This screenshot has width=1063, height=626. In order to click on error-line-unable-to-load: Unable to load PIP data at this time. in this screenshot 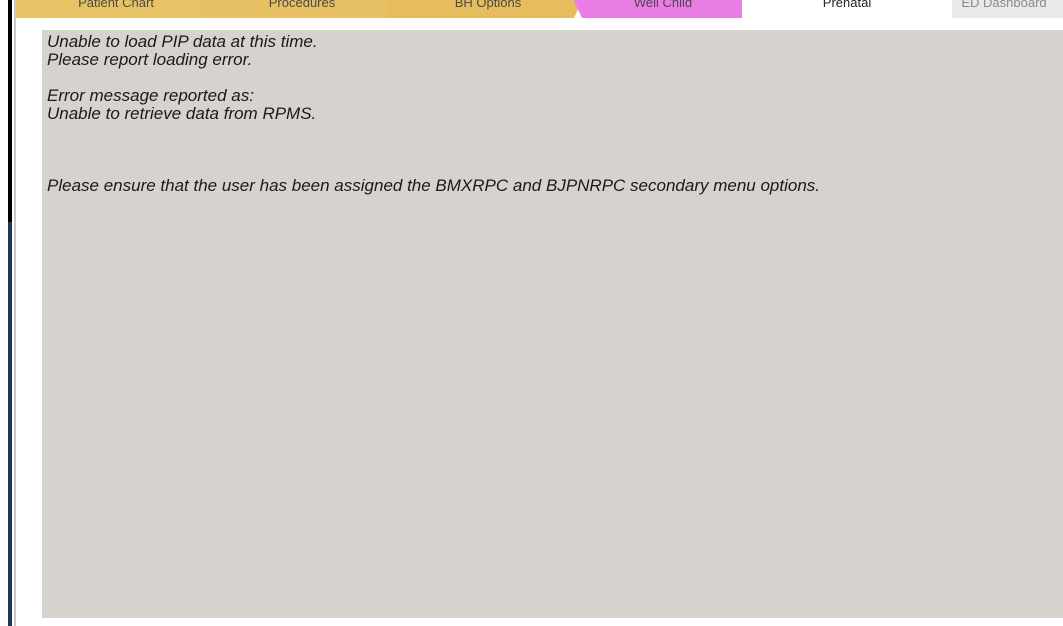, I will do `click(182, 41)`.